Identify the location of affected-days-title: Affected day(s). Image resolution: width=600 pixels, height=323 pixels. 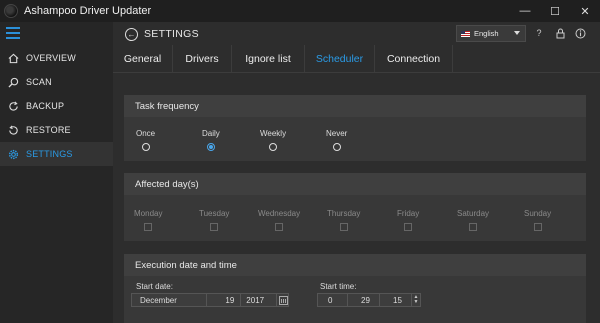
(355, 184).